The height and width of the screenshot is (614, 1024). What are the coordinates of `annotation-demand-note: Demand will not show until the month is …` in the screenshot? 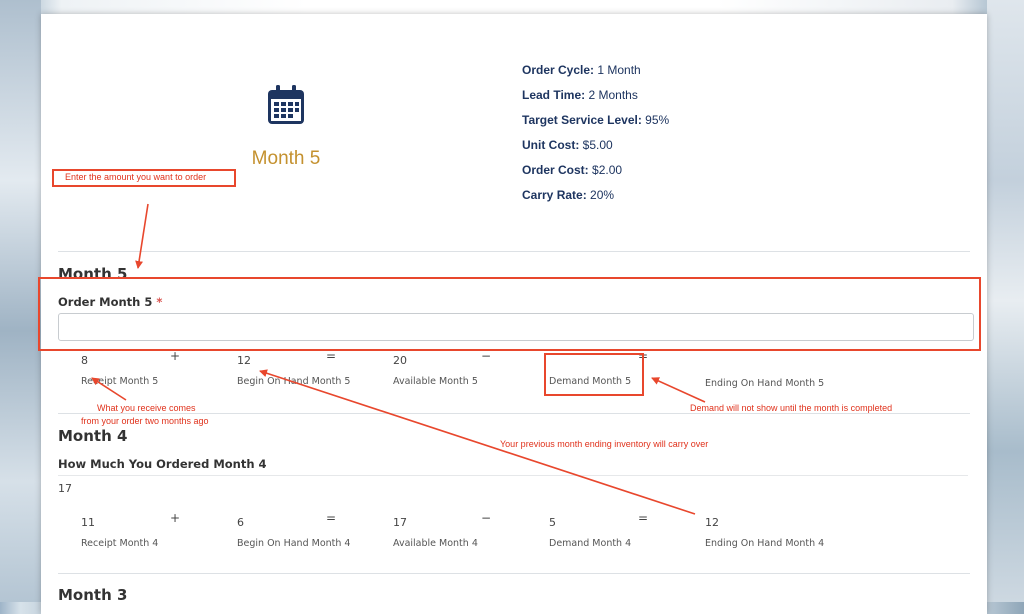 It's located at (791, 408).